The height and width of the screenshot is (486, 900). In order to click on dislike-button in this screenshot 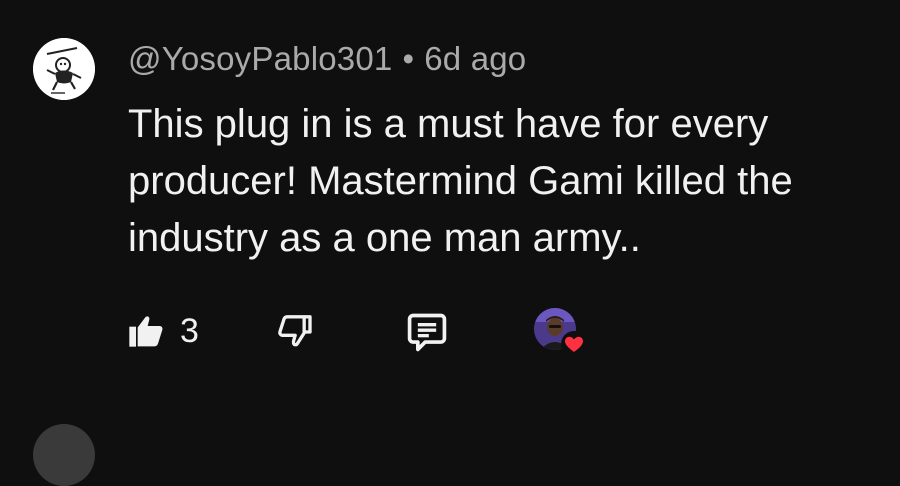, I will do `click(295, 331)`.